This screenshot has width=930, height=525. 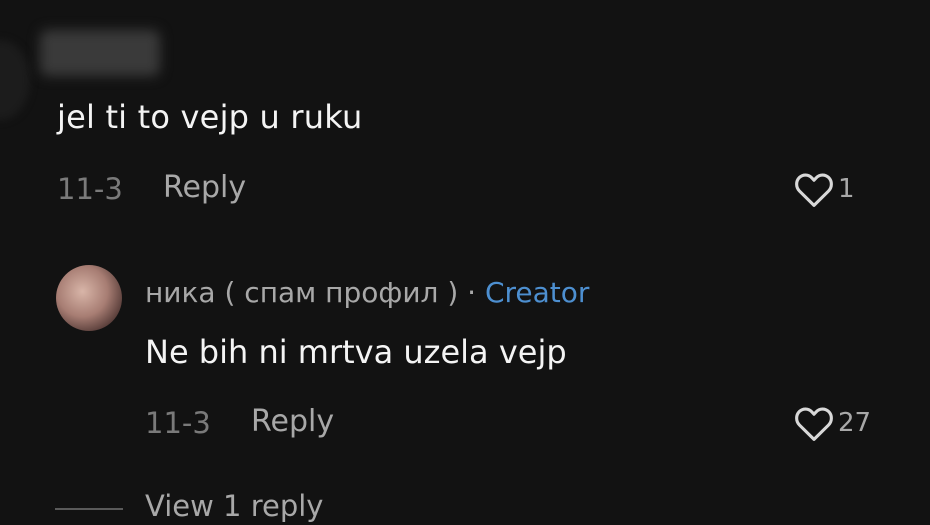 I want to click on comment-text: Ne bih ni mrtva uzela vejp, so click(x=356, y=352).